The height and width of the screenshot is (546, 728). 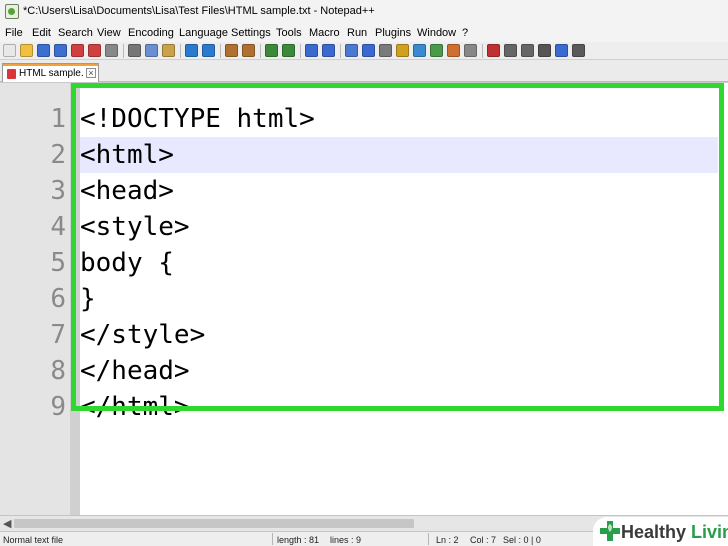 What do you see at coordinates (231, 50) in the screenshot?
I see `find-icon` at bounding box center [231, 50].